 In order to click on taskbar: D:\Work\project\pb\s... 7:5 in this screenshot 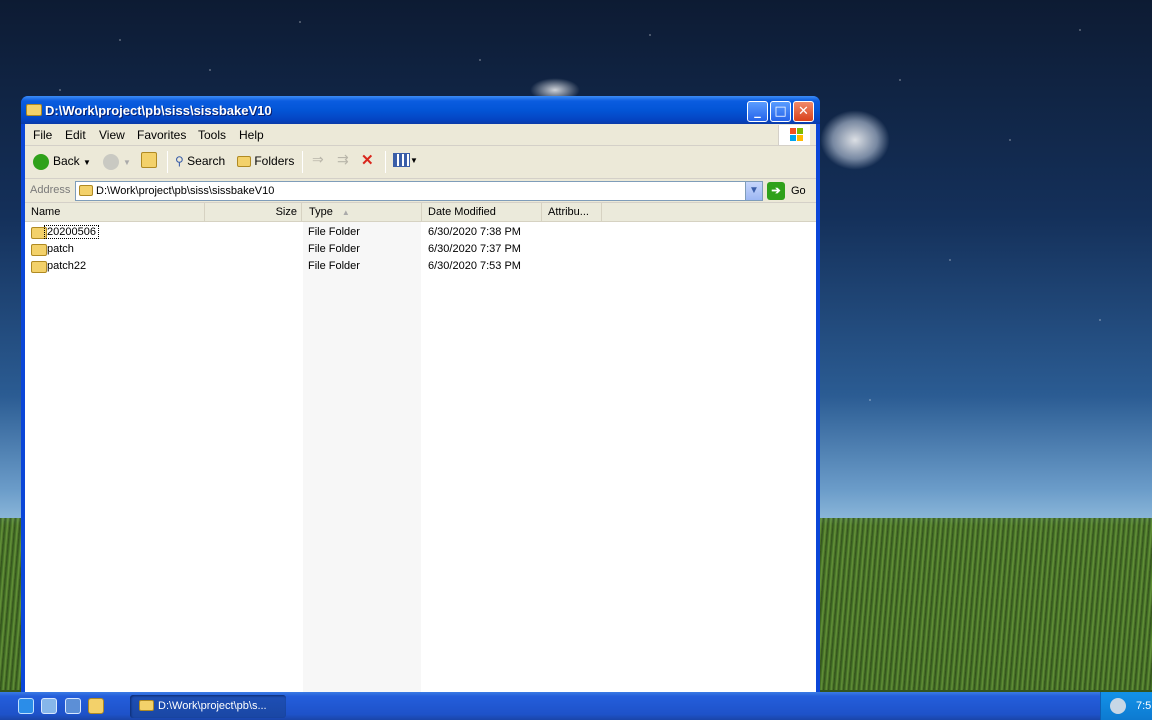, I will do `click(576, 706)`.